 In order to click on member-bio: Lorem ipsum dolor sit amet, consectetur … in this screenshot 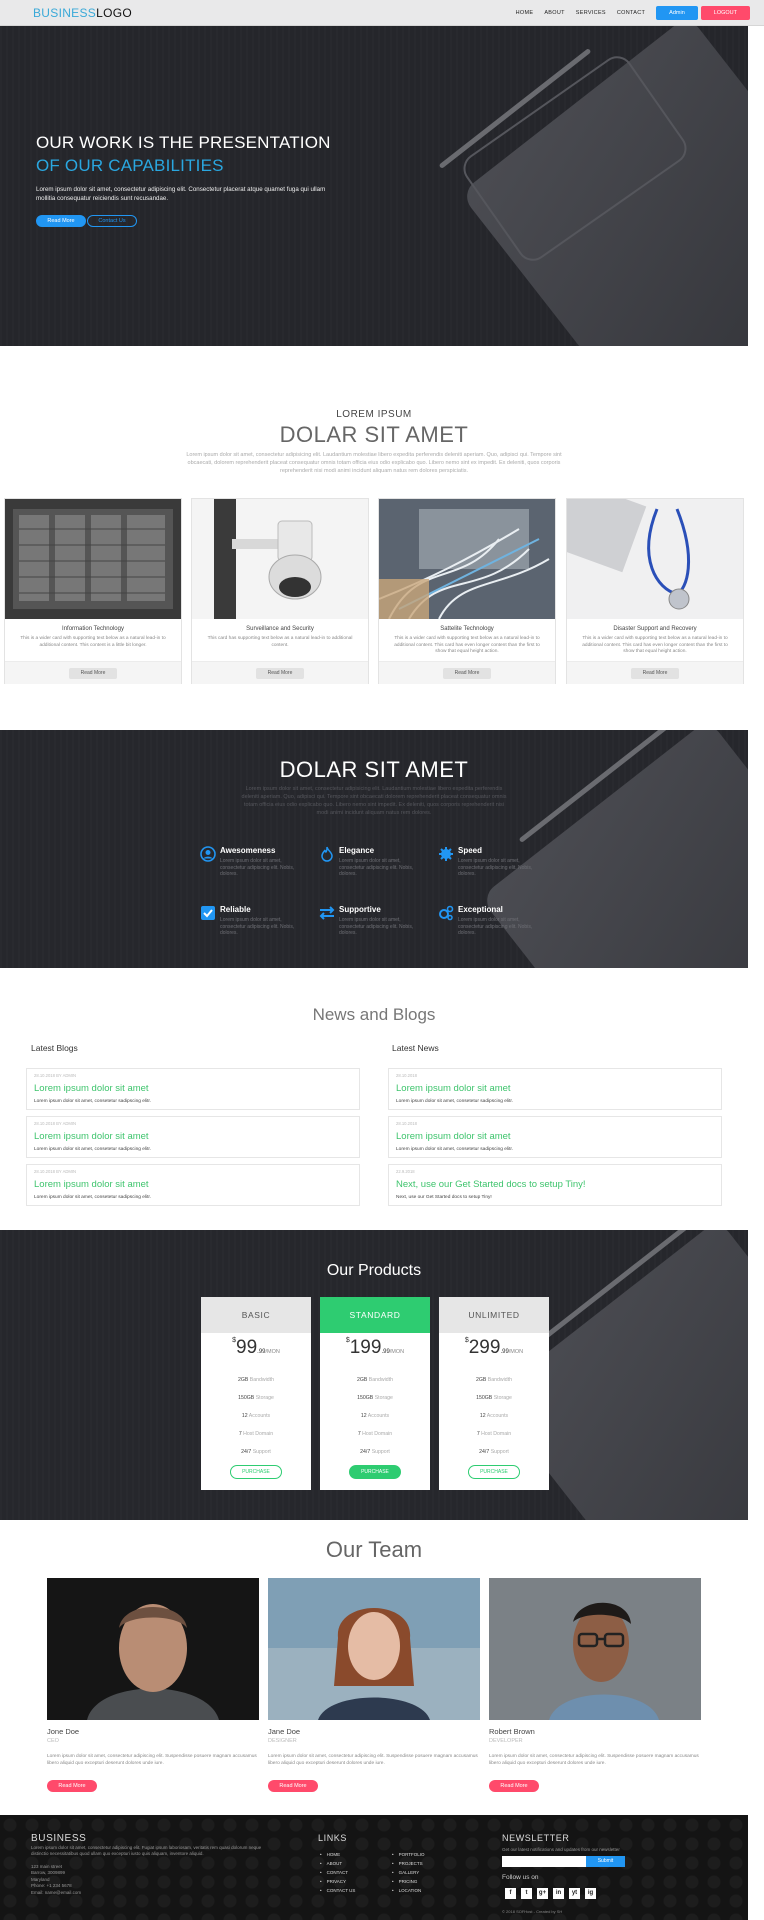, I will do `click(594, 1760)`.